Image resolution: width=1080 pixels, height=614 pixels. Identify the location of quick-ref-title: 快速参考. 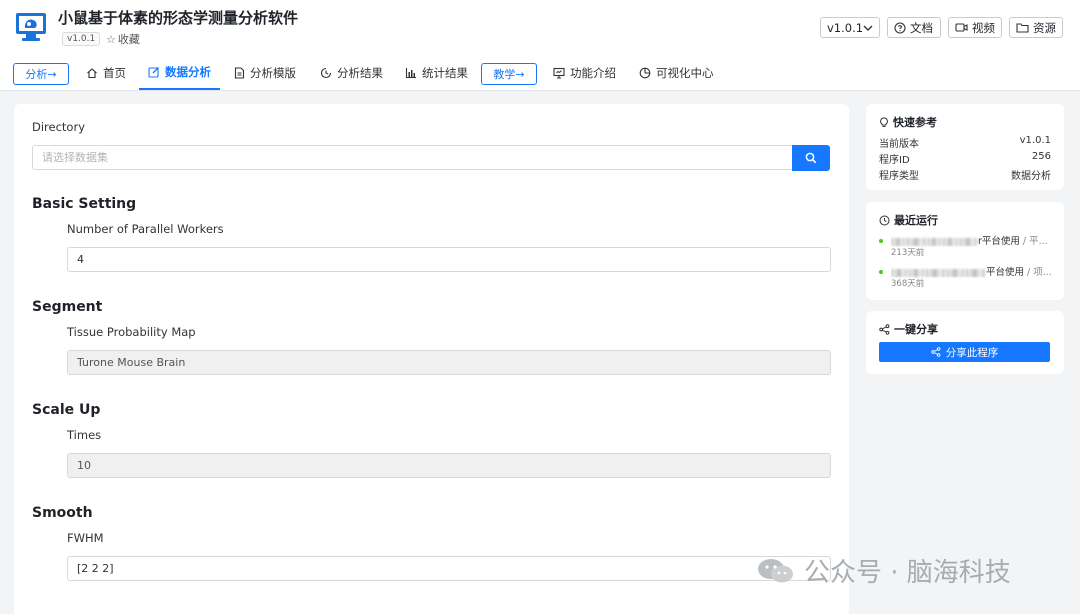
(908, 122).